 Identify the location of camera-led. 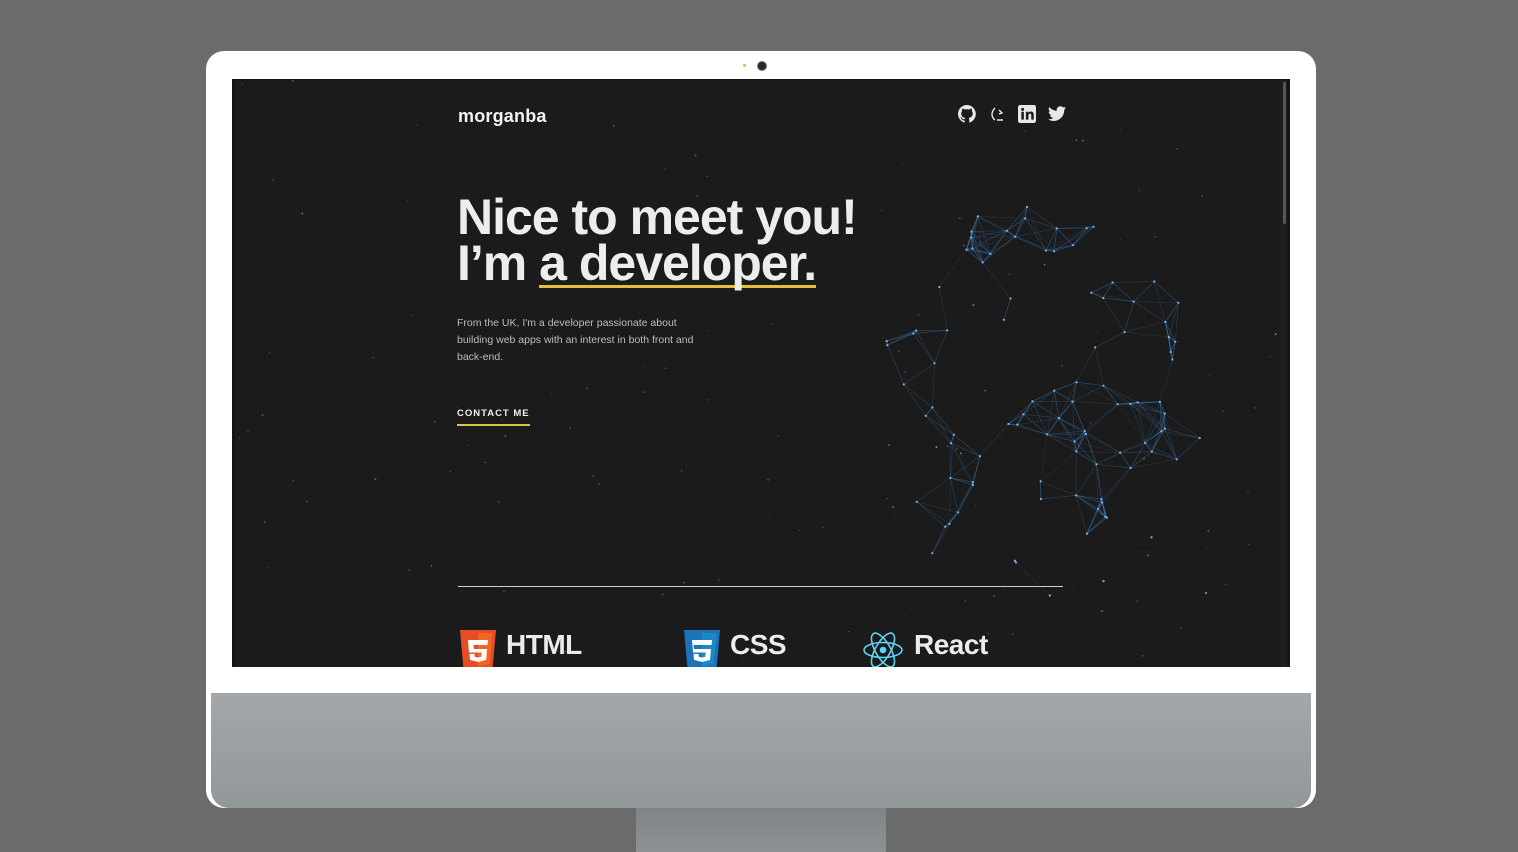
(744, 65).